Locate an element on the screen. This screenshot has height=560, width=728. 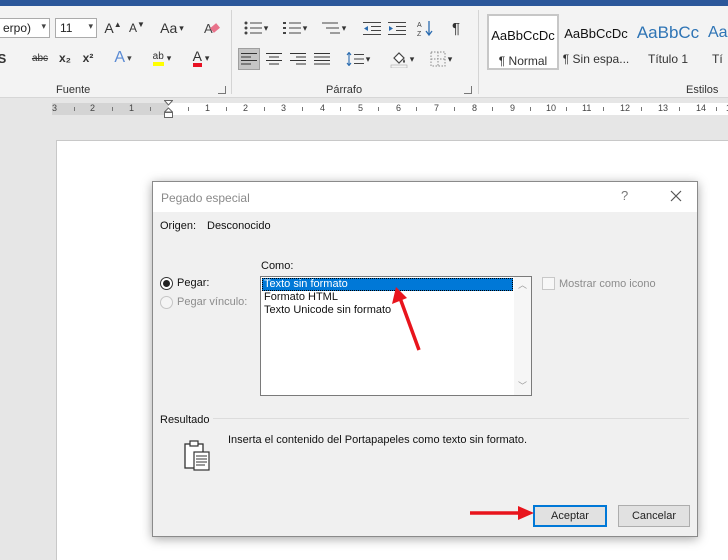
grow-font-arrow-icon: ▲ is located at coordinates (117, 24).